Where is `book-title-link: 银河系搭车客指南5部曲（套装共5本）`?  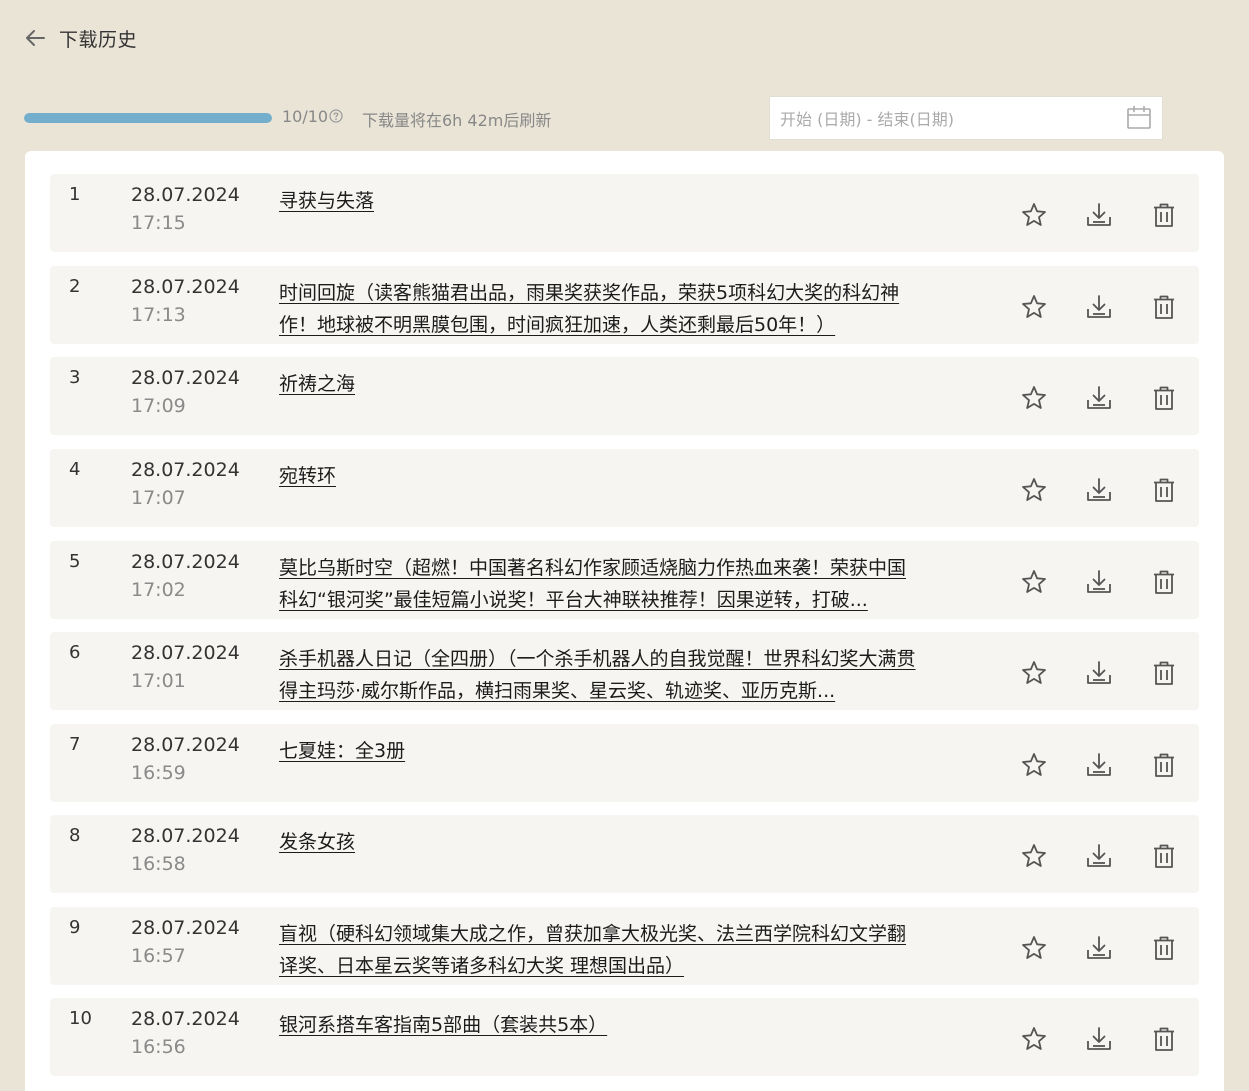
book-title-link: 银河系搭车客指南5部曲（套装共5本） is located at coordinates (599, 1025).